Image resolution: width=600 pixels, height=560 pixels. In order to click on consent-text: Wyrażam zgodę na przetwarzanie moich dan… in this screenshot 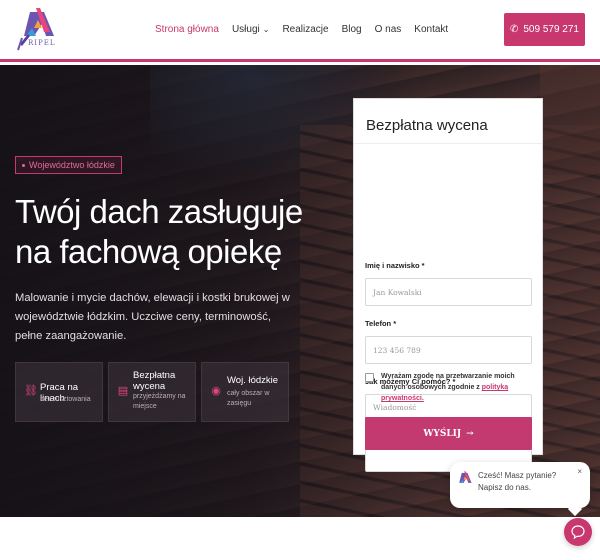, I will do `click(459, 387)`.